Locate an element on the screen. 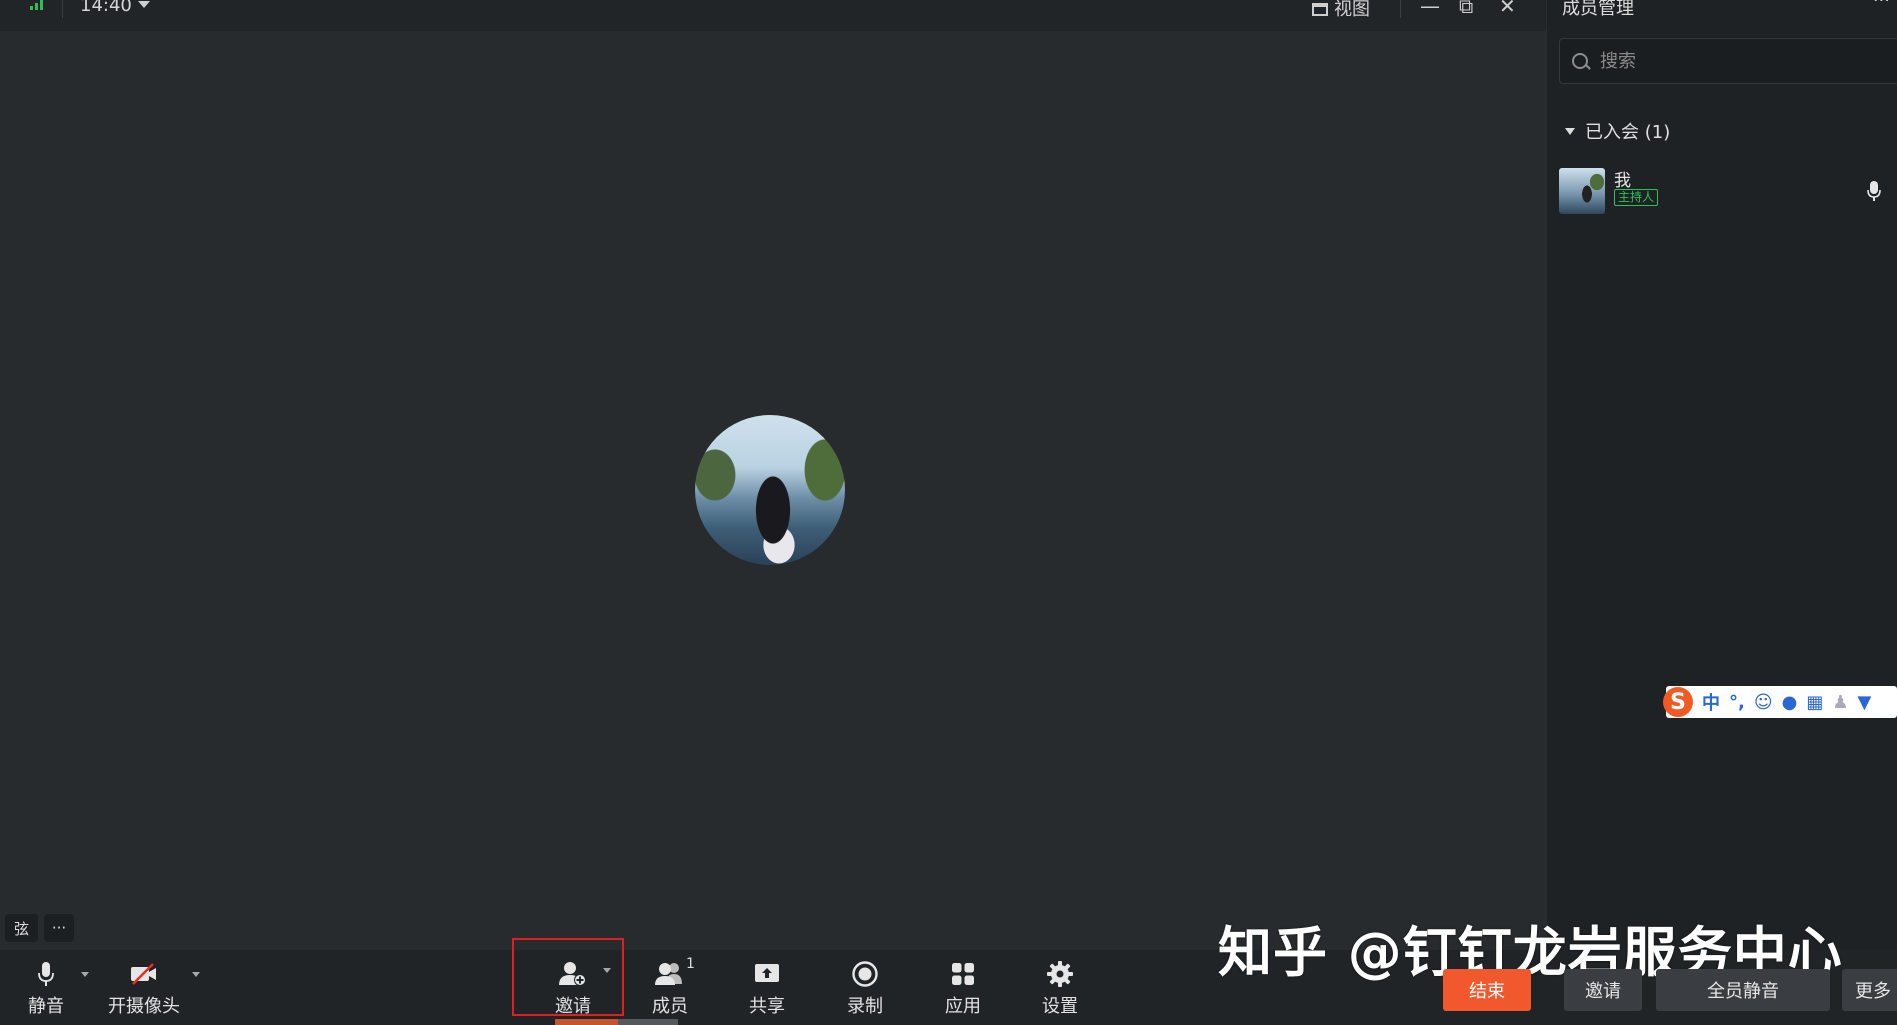  apps-grid-icon is located at coordinates (963, 974).